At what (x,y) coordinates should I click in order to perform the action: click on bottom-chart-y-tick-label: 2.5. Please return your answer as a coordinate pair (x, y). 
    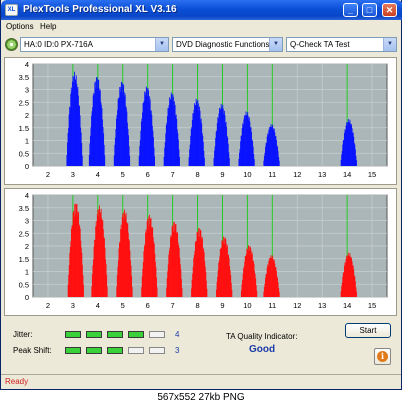
    Looking at the image, I should click on (24, 233).